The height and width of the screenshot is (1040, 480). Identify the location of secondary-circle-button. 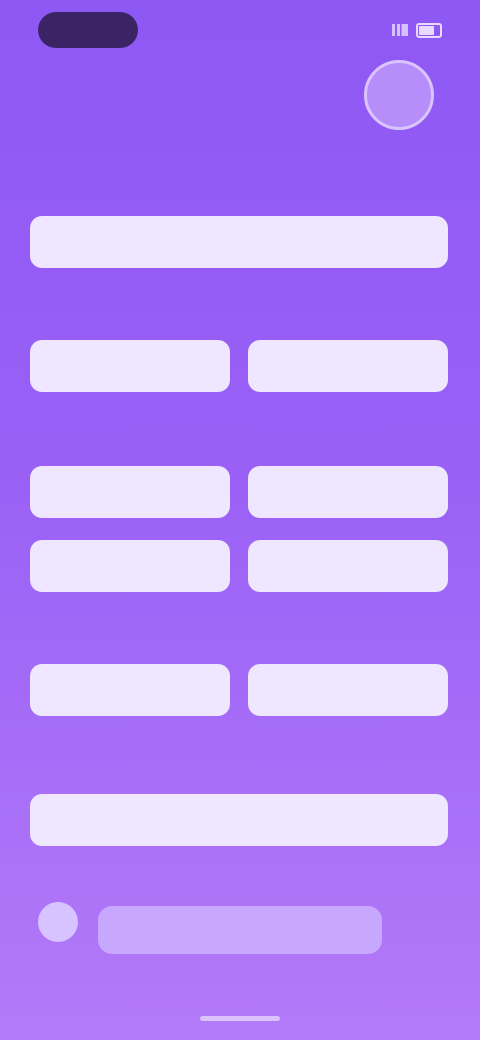
(58, 922).